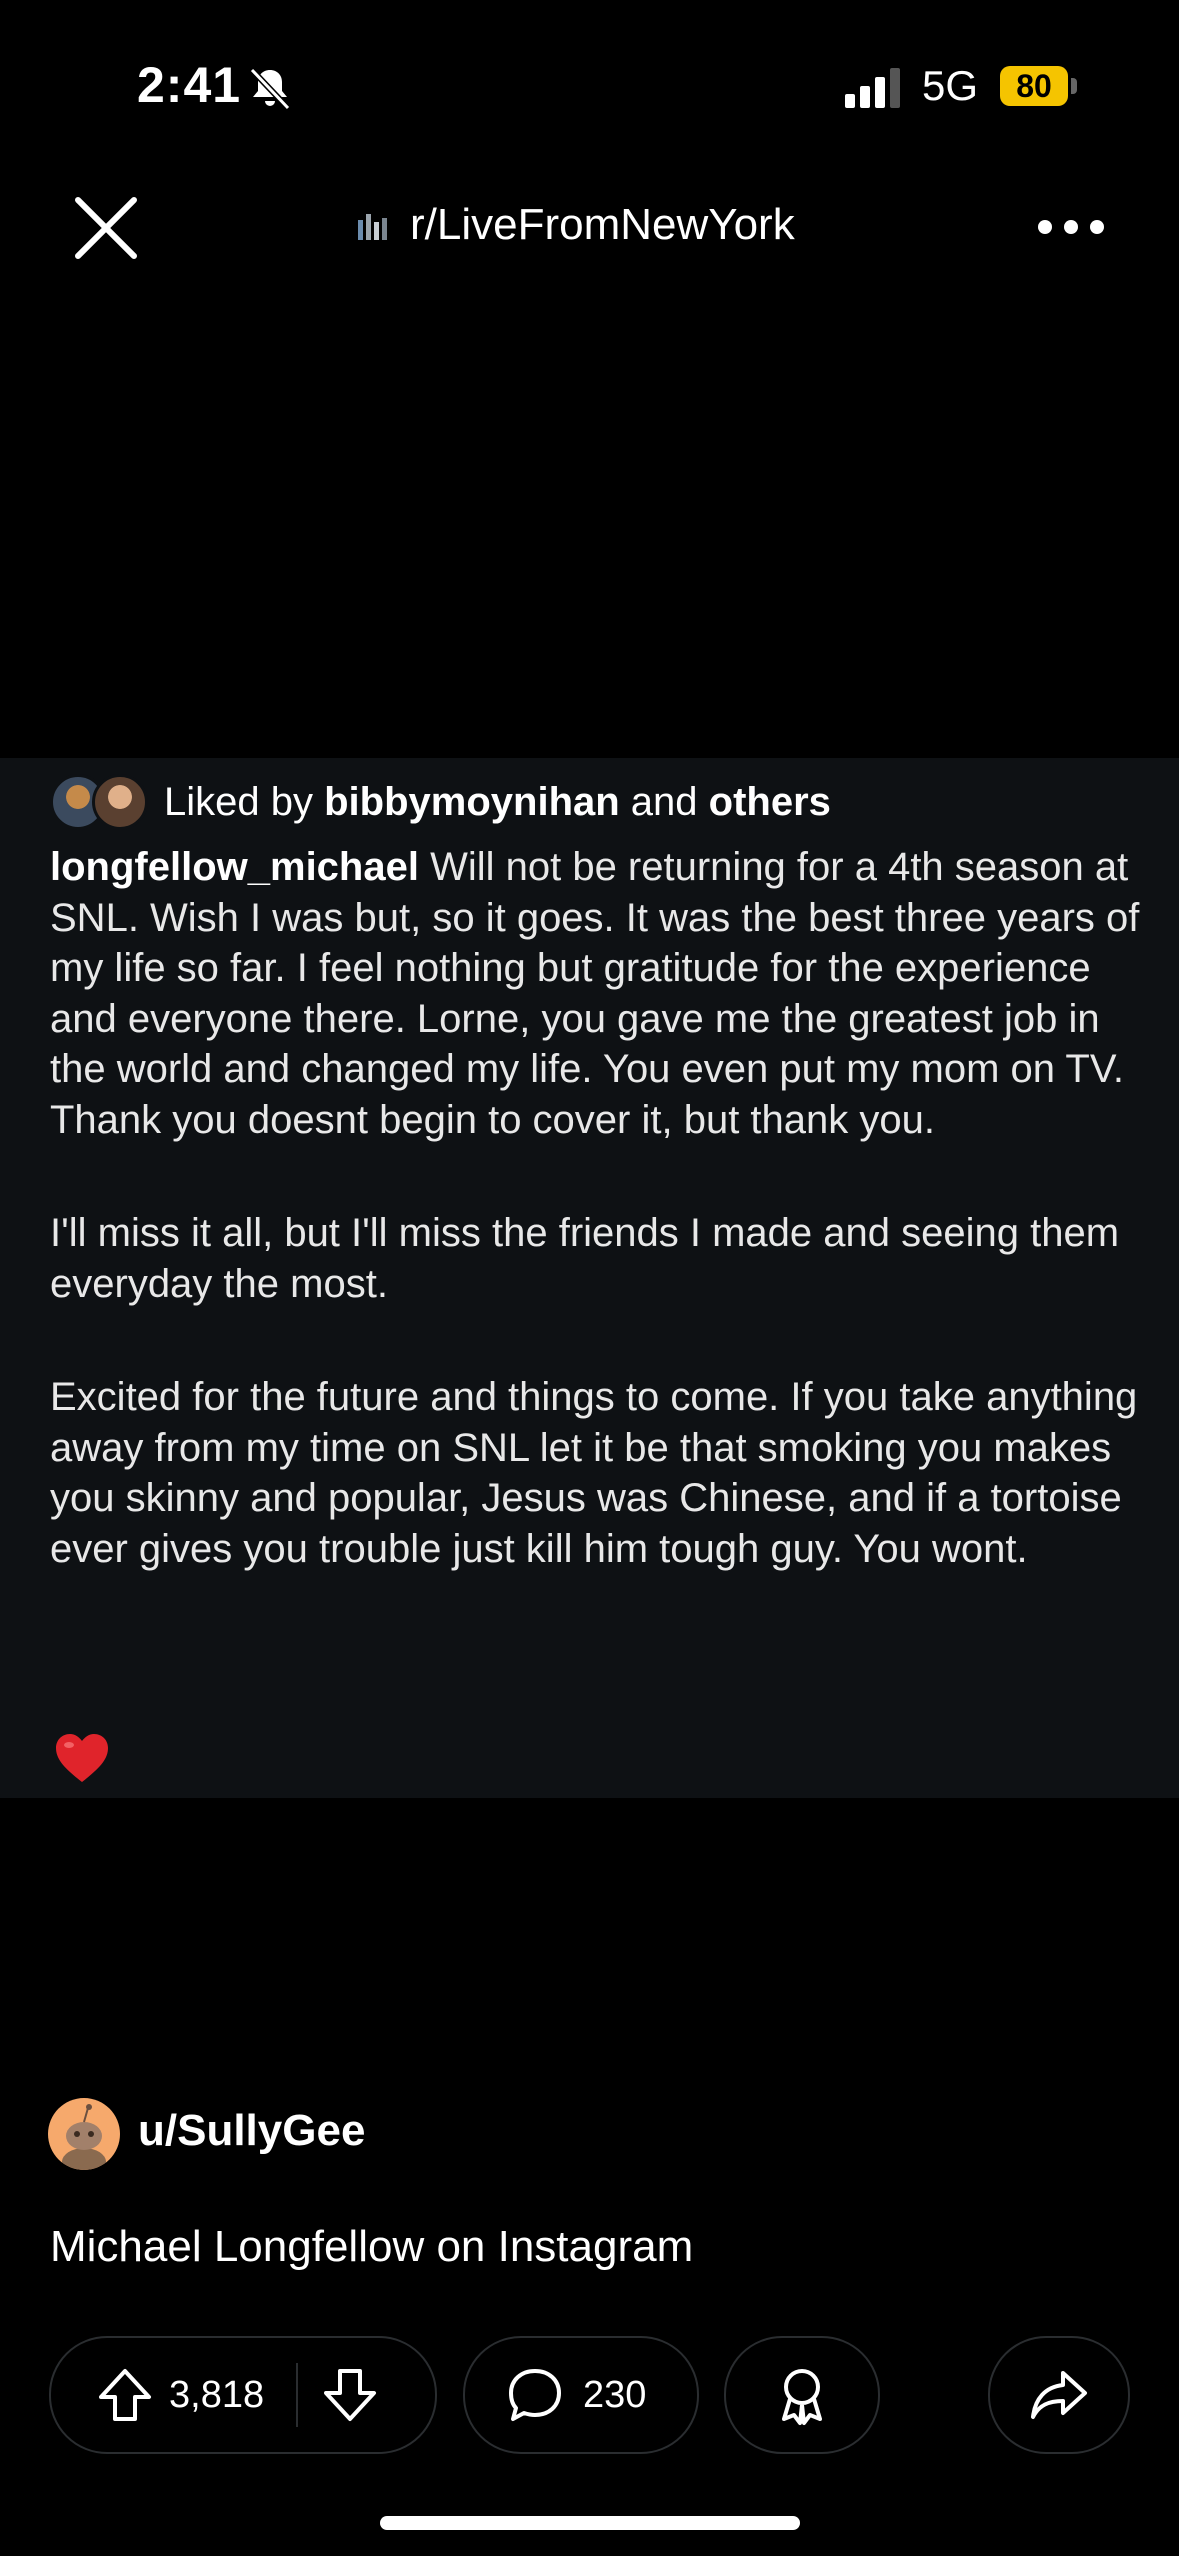 This screenshot has height=2556, width=1179. I want to click on bell-off-icon, so click(270, 89).